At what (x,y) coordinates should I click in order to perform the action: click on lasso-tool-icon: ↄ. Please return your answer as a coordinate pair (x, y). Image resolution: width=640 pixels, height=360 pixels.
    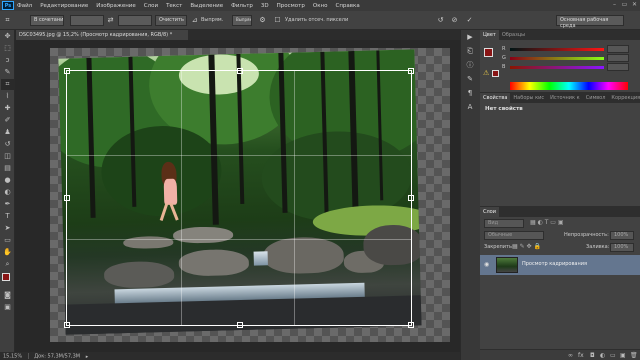
    Looking at the image, I should click on (7, 60).